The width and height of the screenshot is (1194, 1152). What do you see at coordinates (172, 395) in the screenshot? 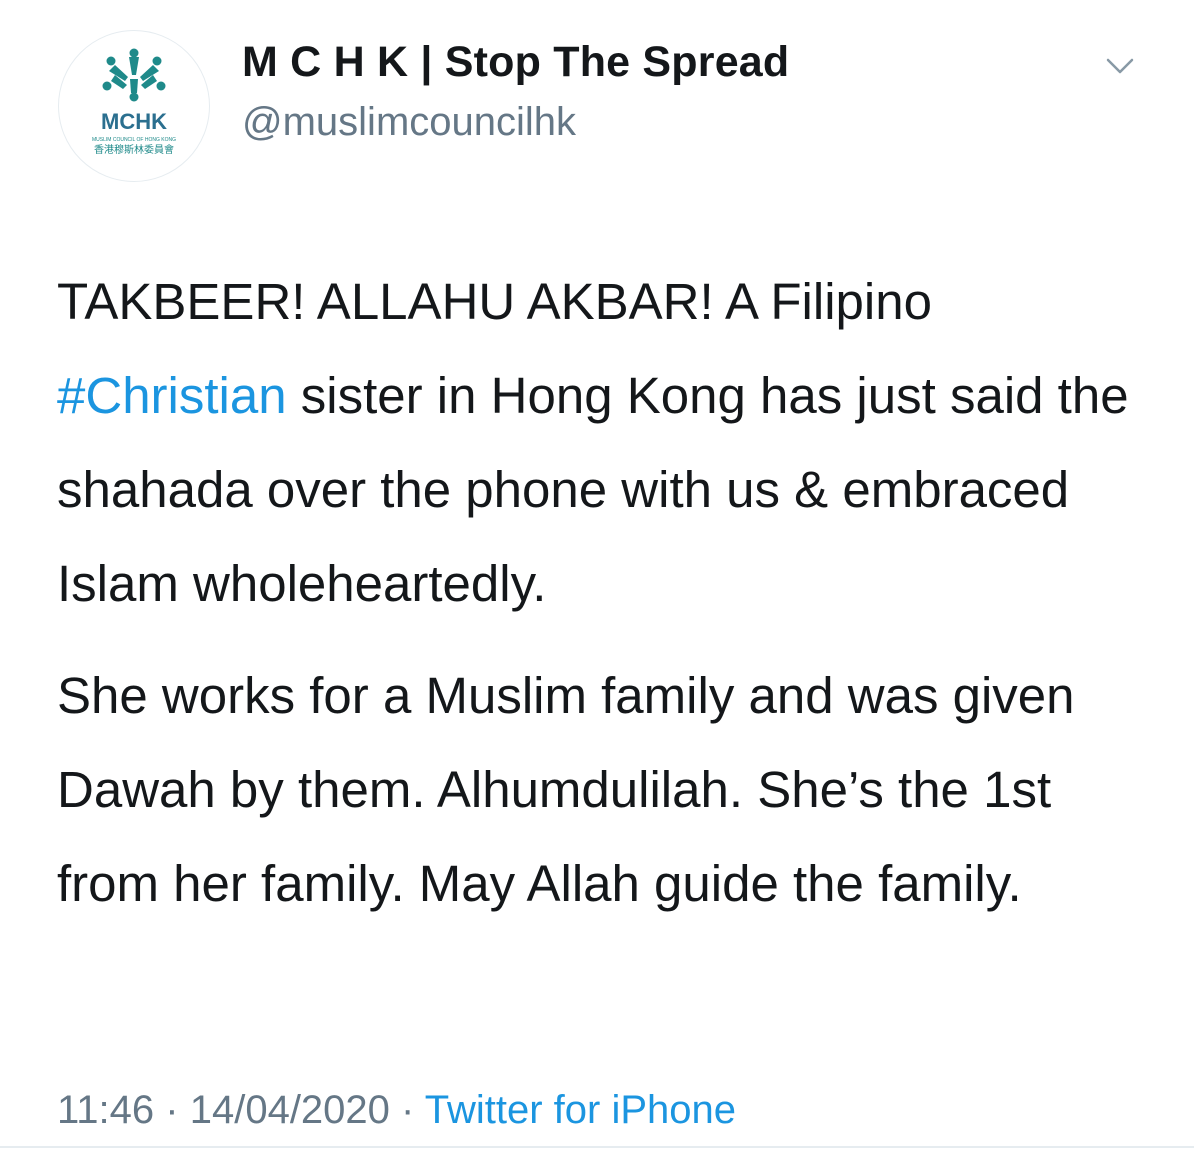
I see `hashtag-link: #Christian` at bounding box center [172, 395].